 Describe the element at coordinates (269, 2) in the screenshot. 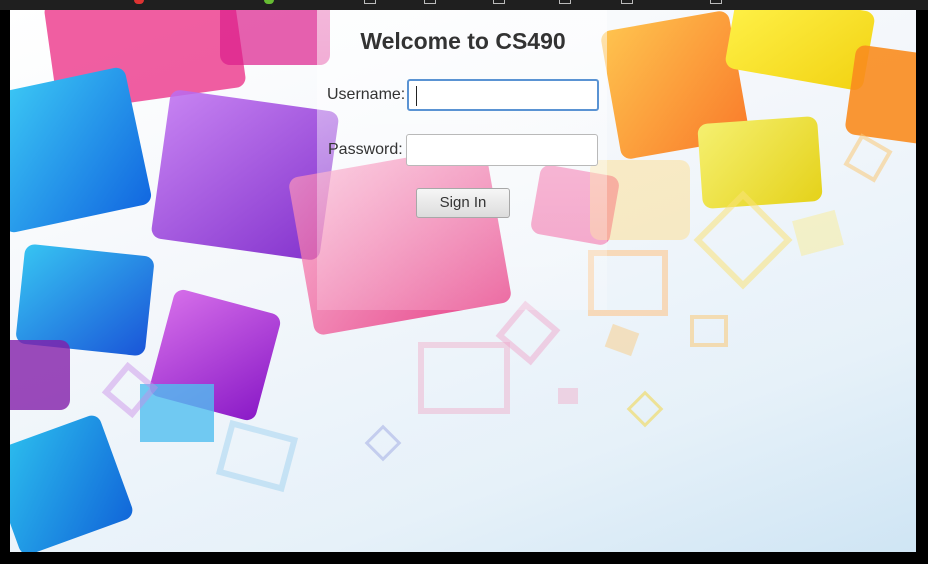

I see `taskbar-green-icon` at that location.